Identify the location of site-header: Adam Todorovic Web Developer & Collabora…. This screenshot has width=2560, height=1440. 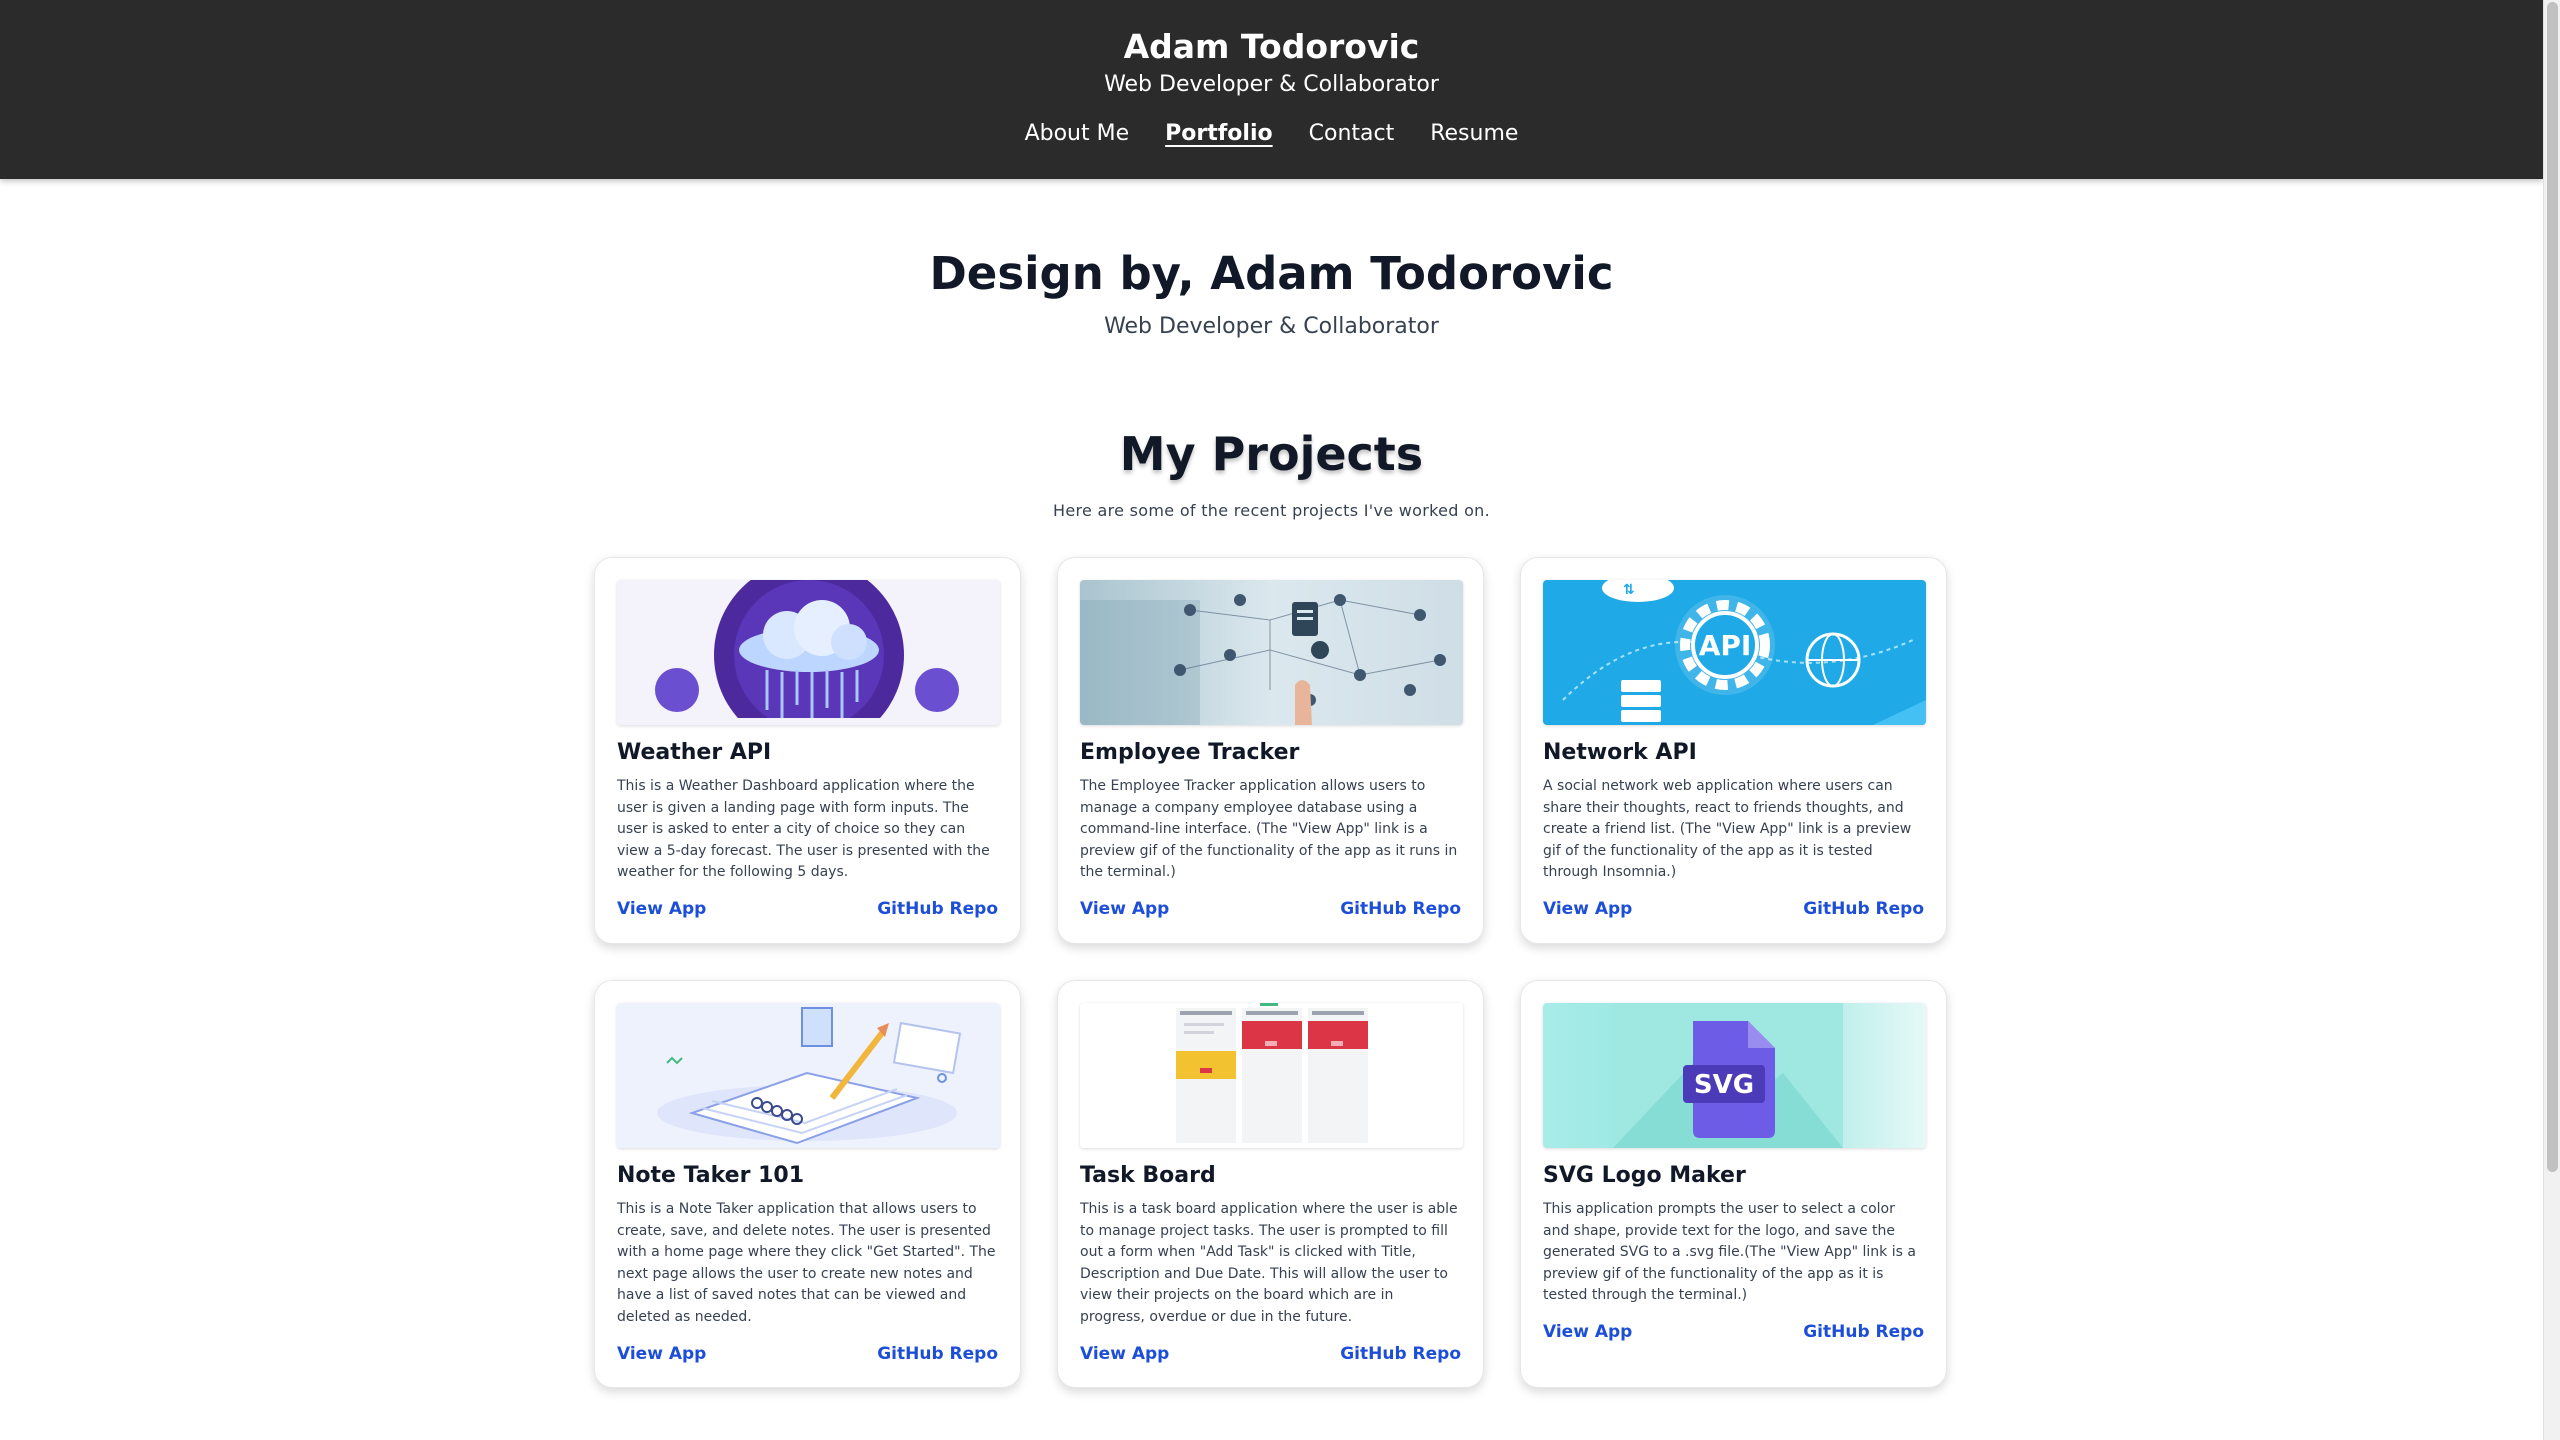
(1271, 89).